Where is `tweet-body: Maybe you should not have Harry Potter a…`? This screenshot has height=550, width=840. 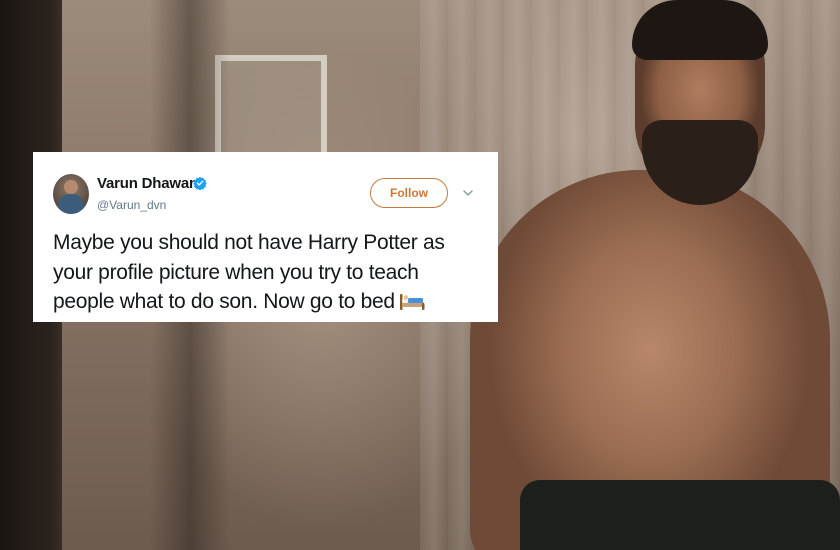
tweet-body: Maybe you should not have Harry Potter a… is located at coordinates (268, 272).